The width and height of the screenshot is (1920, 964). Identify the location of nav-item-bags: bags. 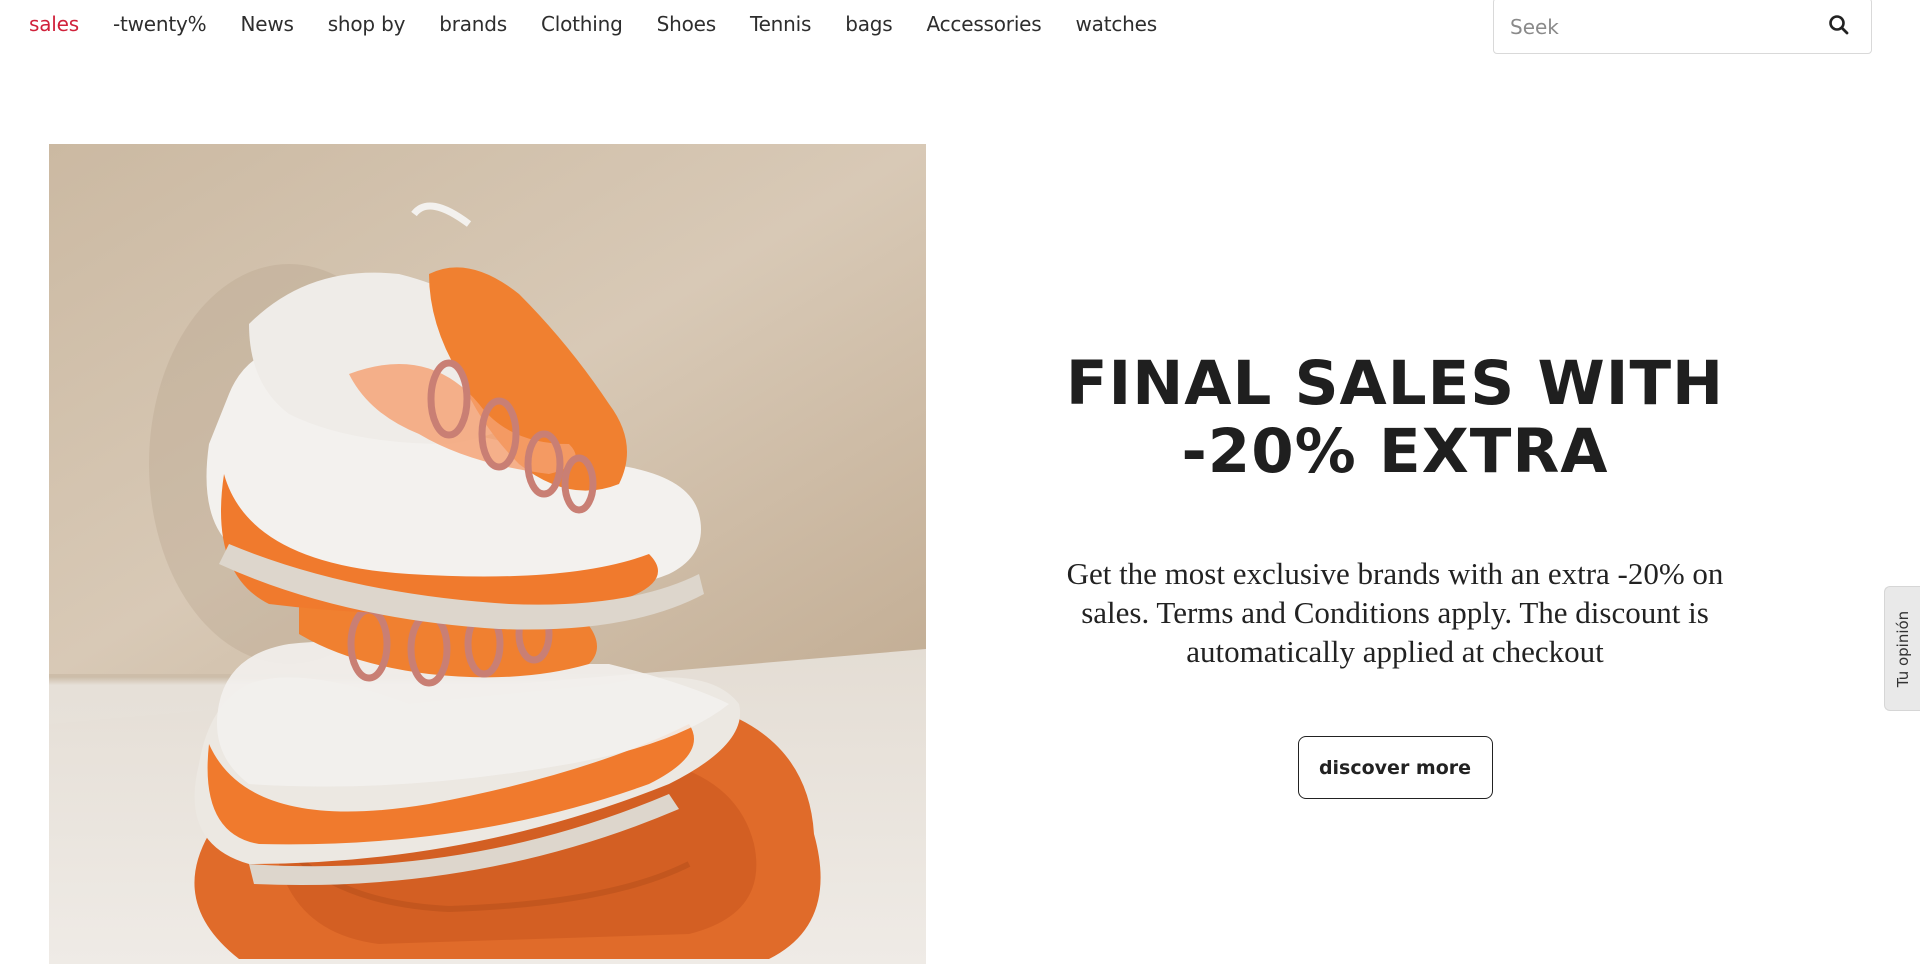
(868, 24).